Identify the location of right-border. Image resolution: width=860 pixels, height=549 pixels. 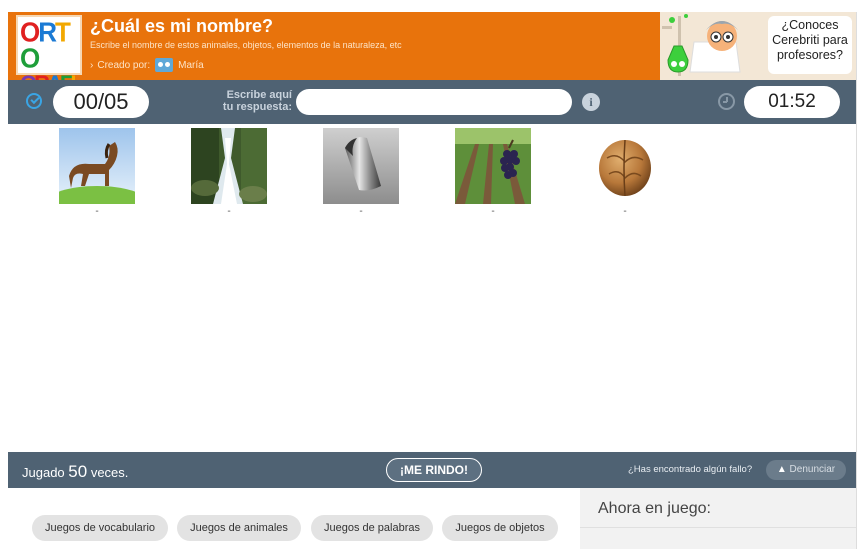
(856, 280).